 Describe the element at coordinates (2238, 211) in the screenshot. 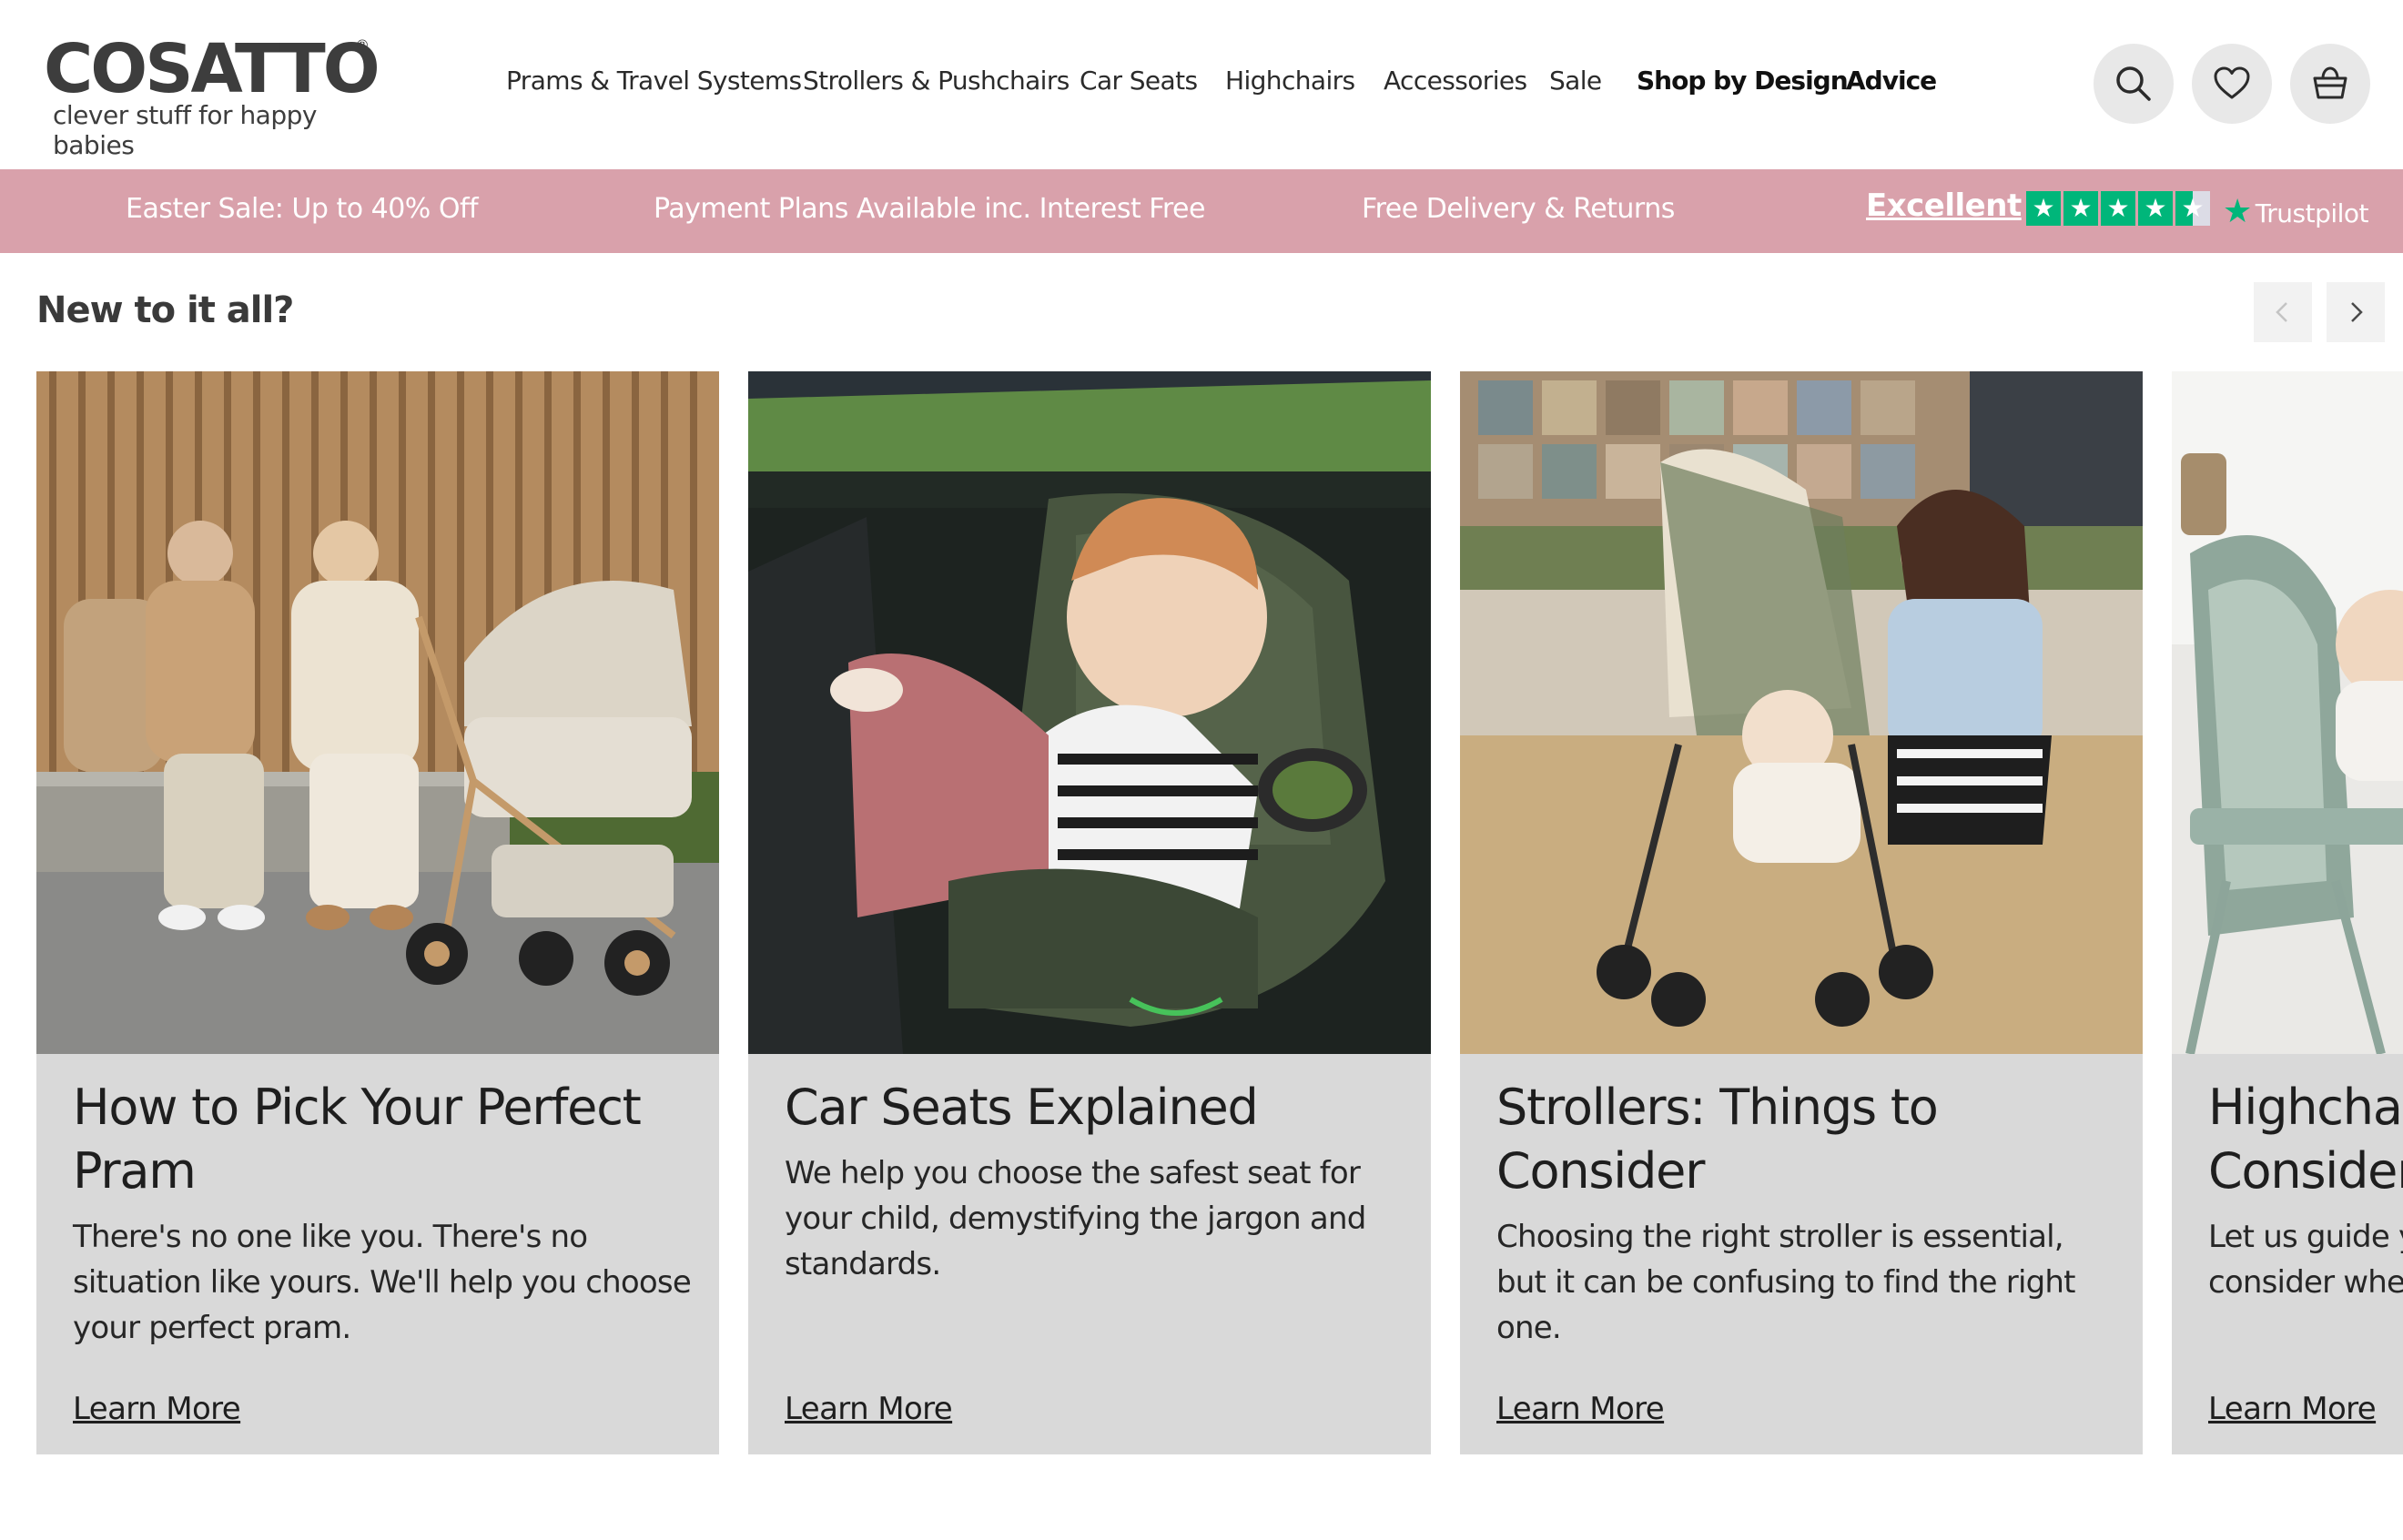

I see `trustpilot-star-icon: ★` at that location.